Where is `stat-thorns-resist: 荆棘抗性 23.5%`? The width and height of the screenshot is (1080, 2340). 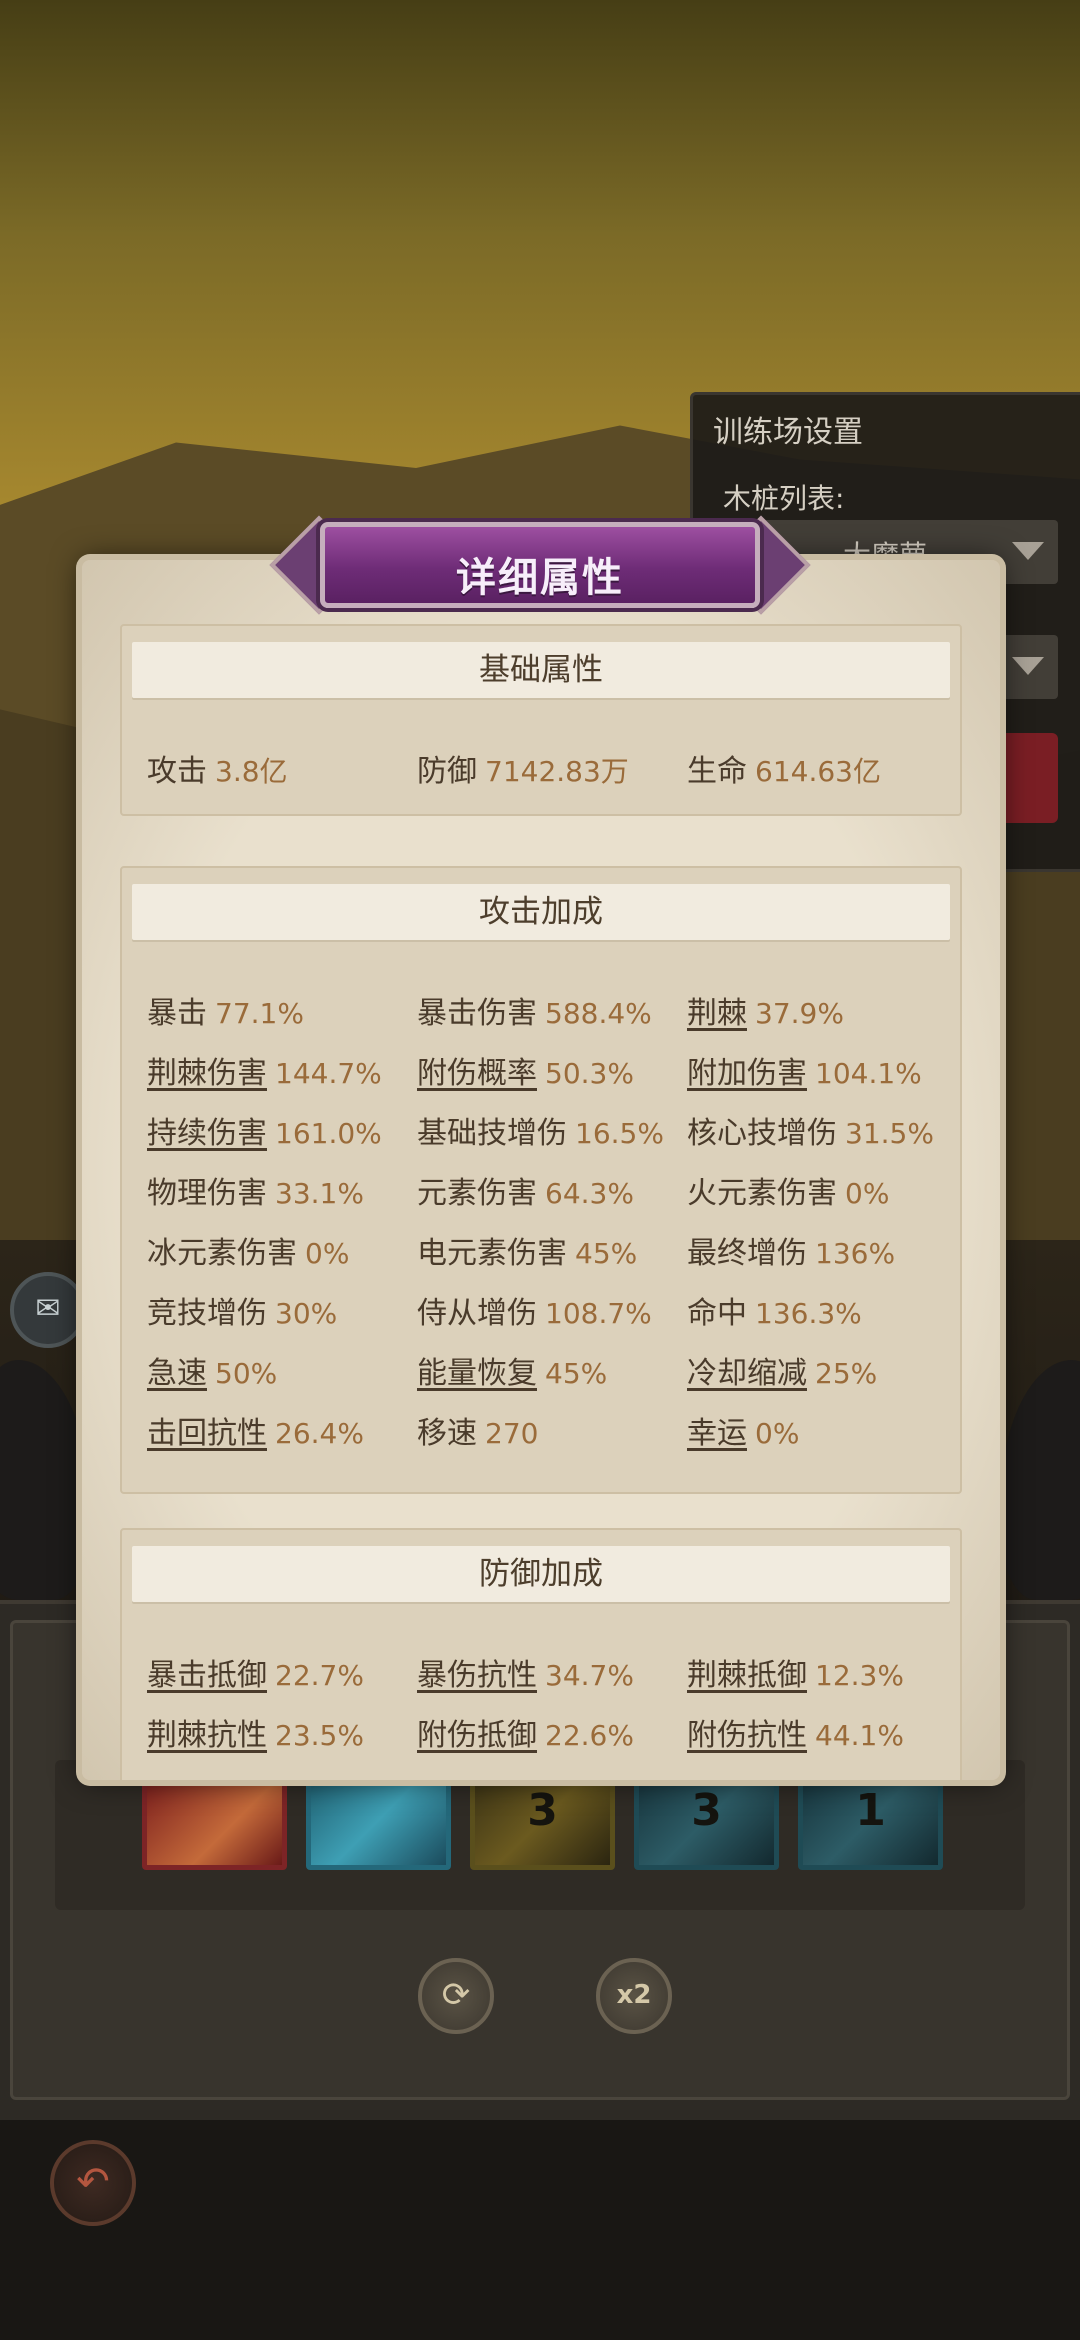
stat-thorns-resist: 荆棘抗性 23.5% is located at coordinates (255, 1732).